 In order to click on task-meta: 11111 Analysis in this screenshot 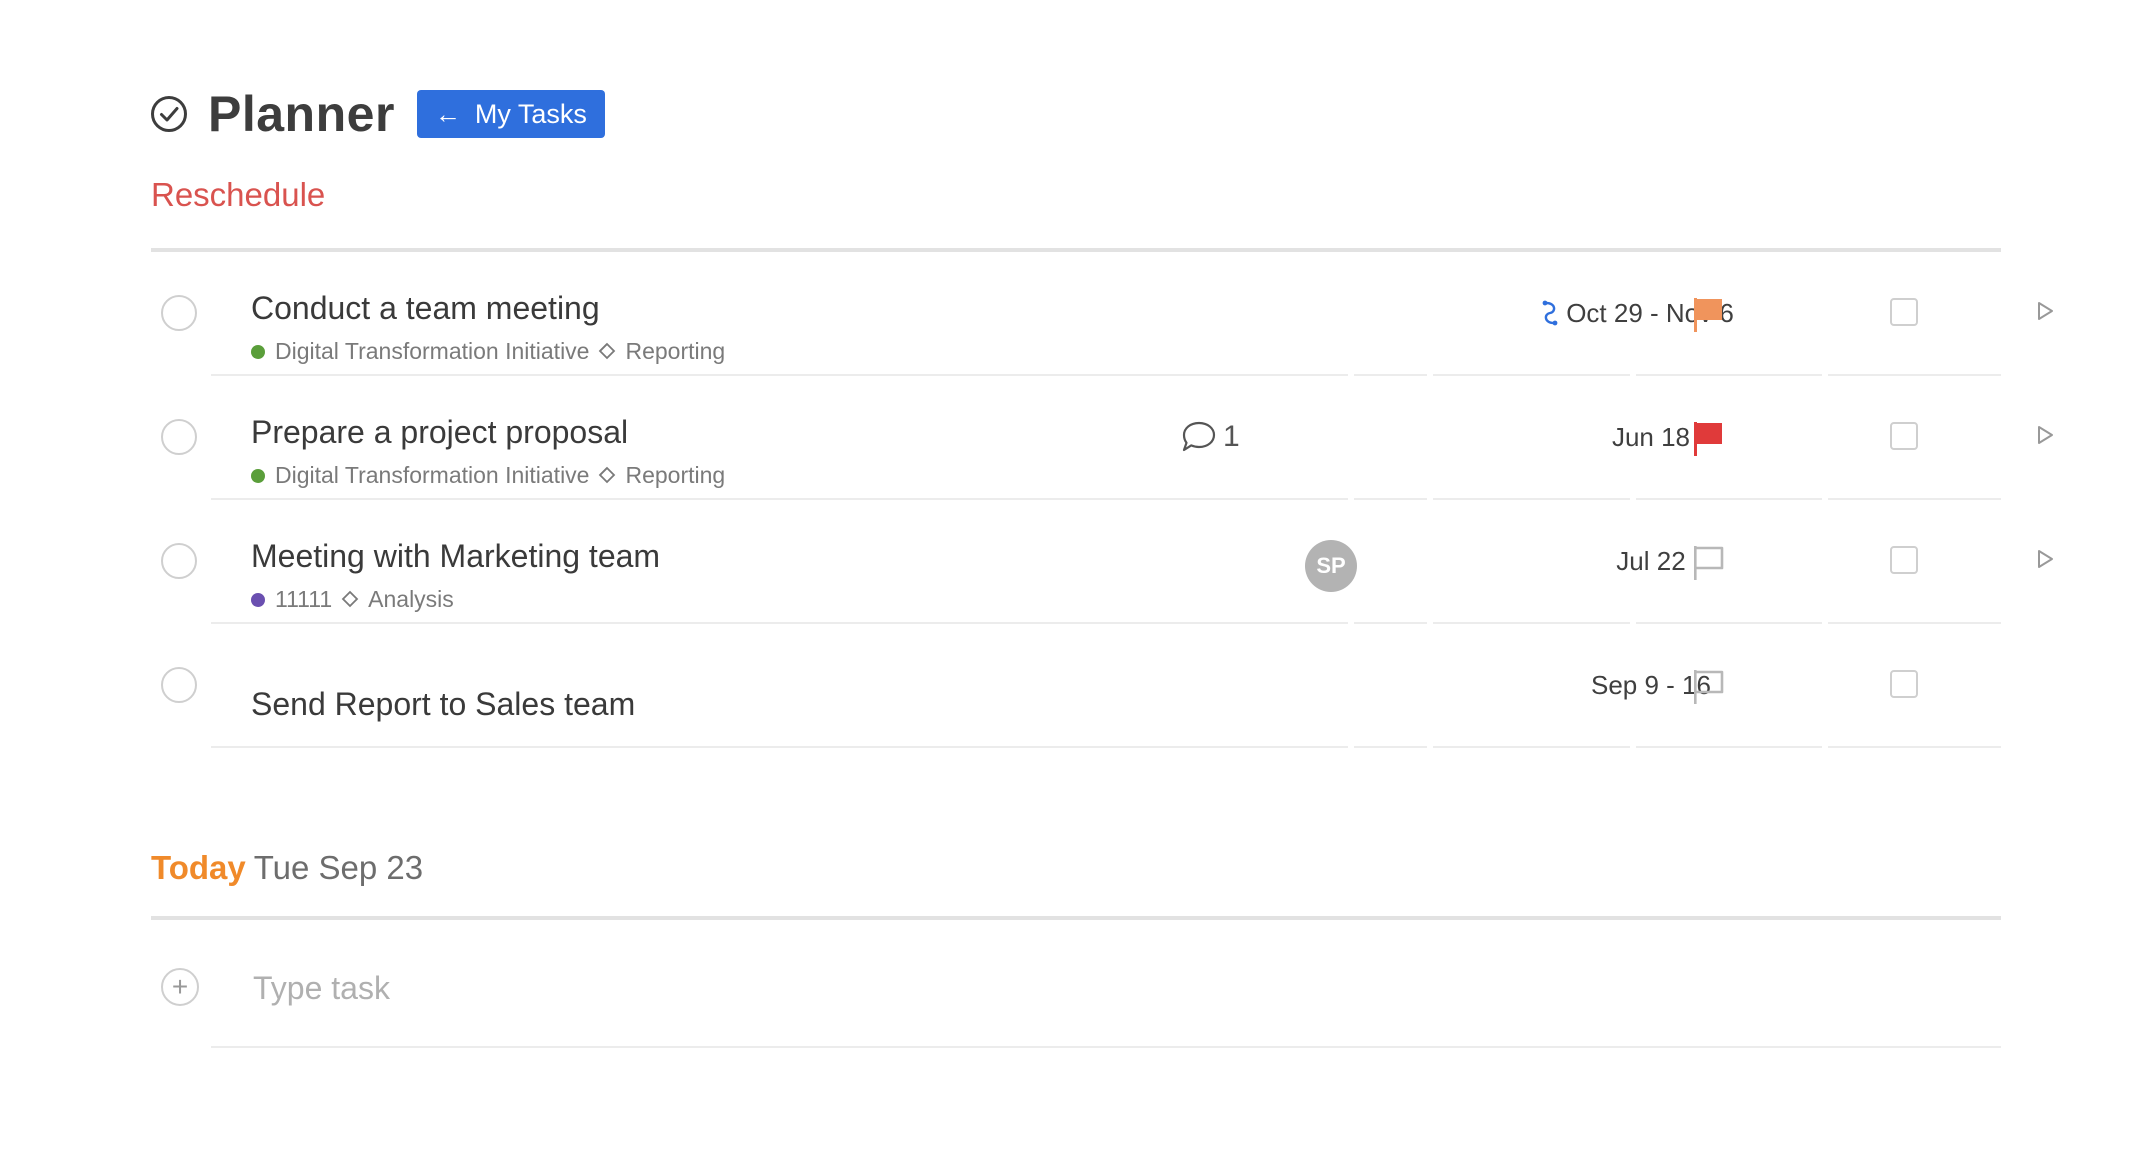, I will do `click(352, 599)`.